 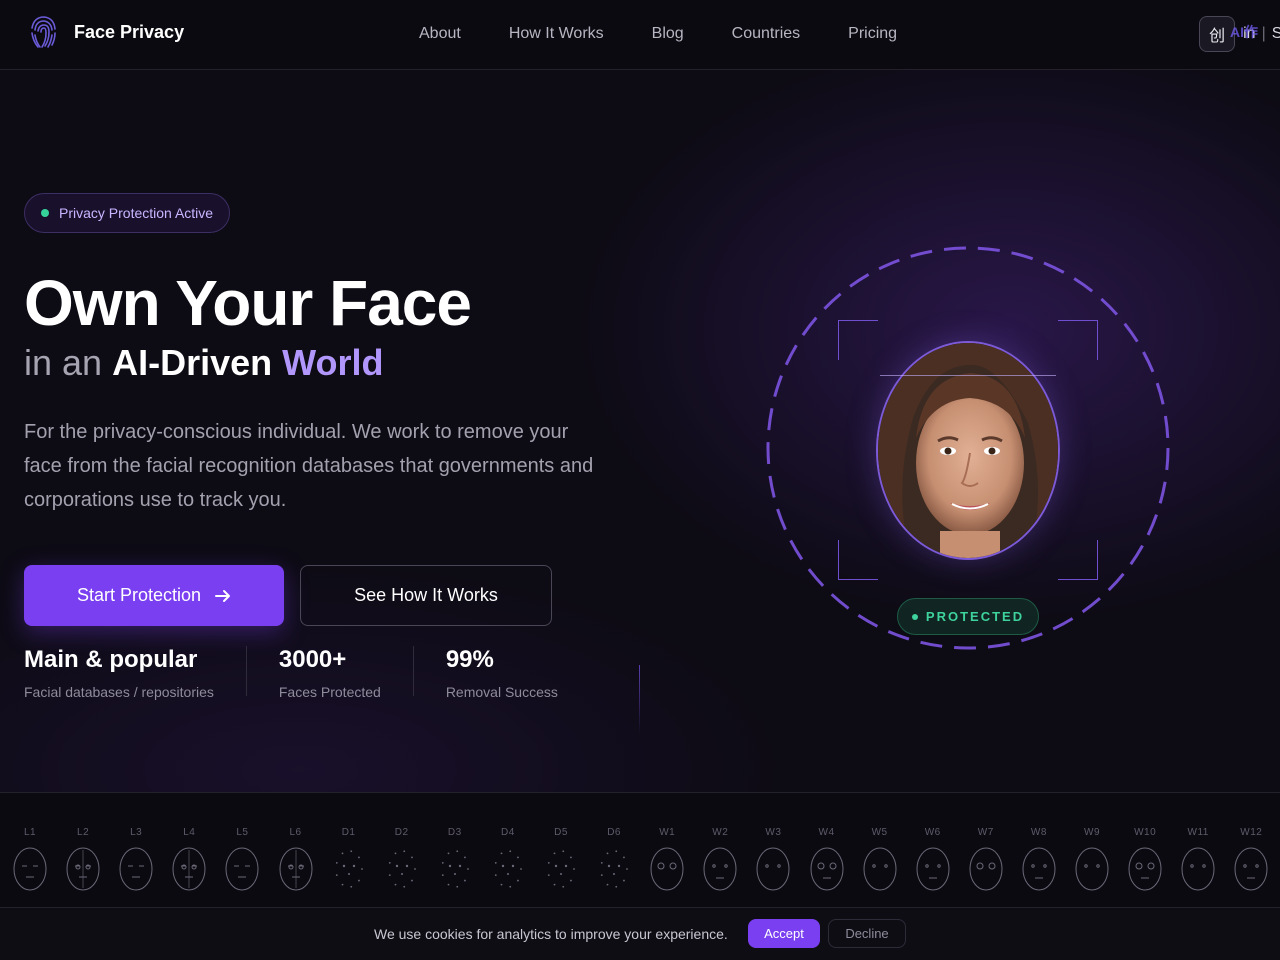 What do you see at coordinates (83, 832) in the screenshot?
I see `landmark-label: L2` at bounding box center [83, 832].